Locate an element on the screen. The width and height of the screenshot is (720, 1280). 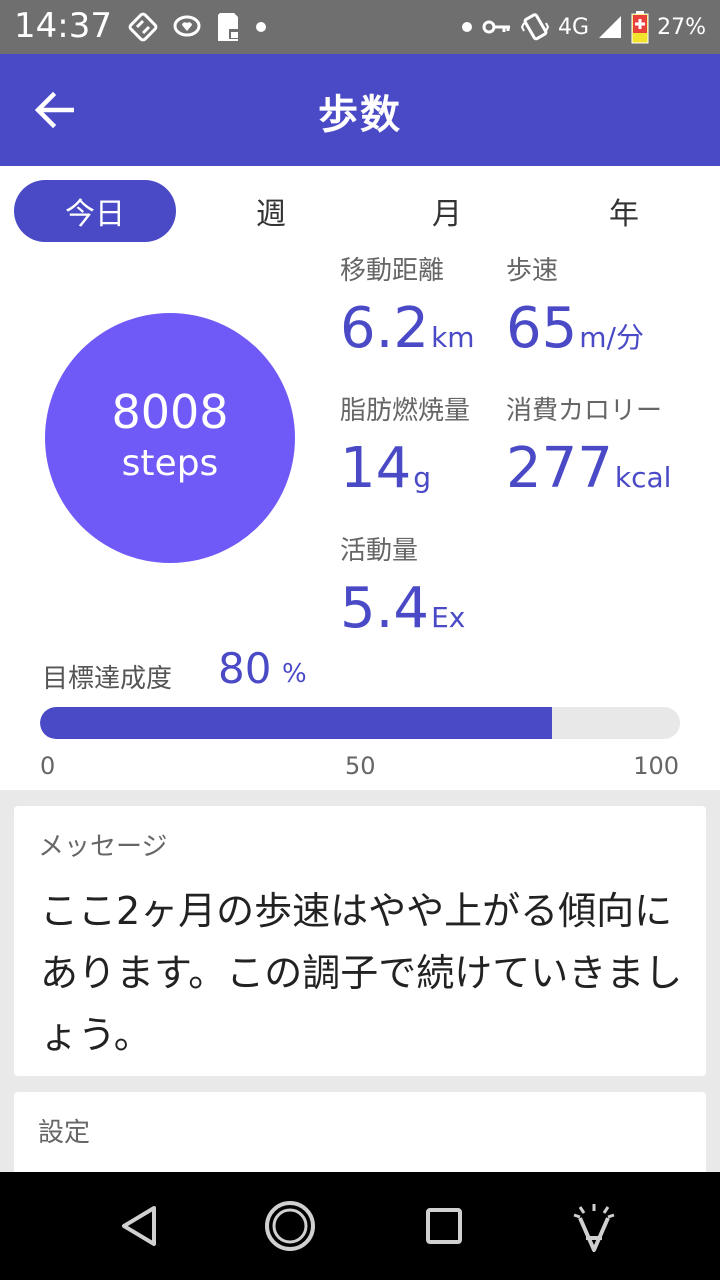
goal-progress-bar is located at coordinates (360, 723).